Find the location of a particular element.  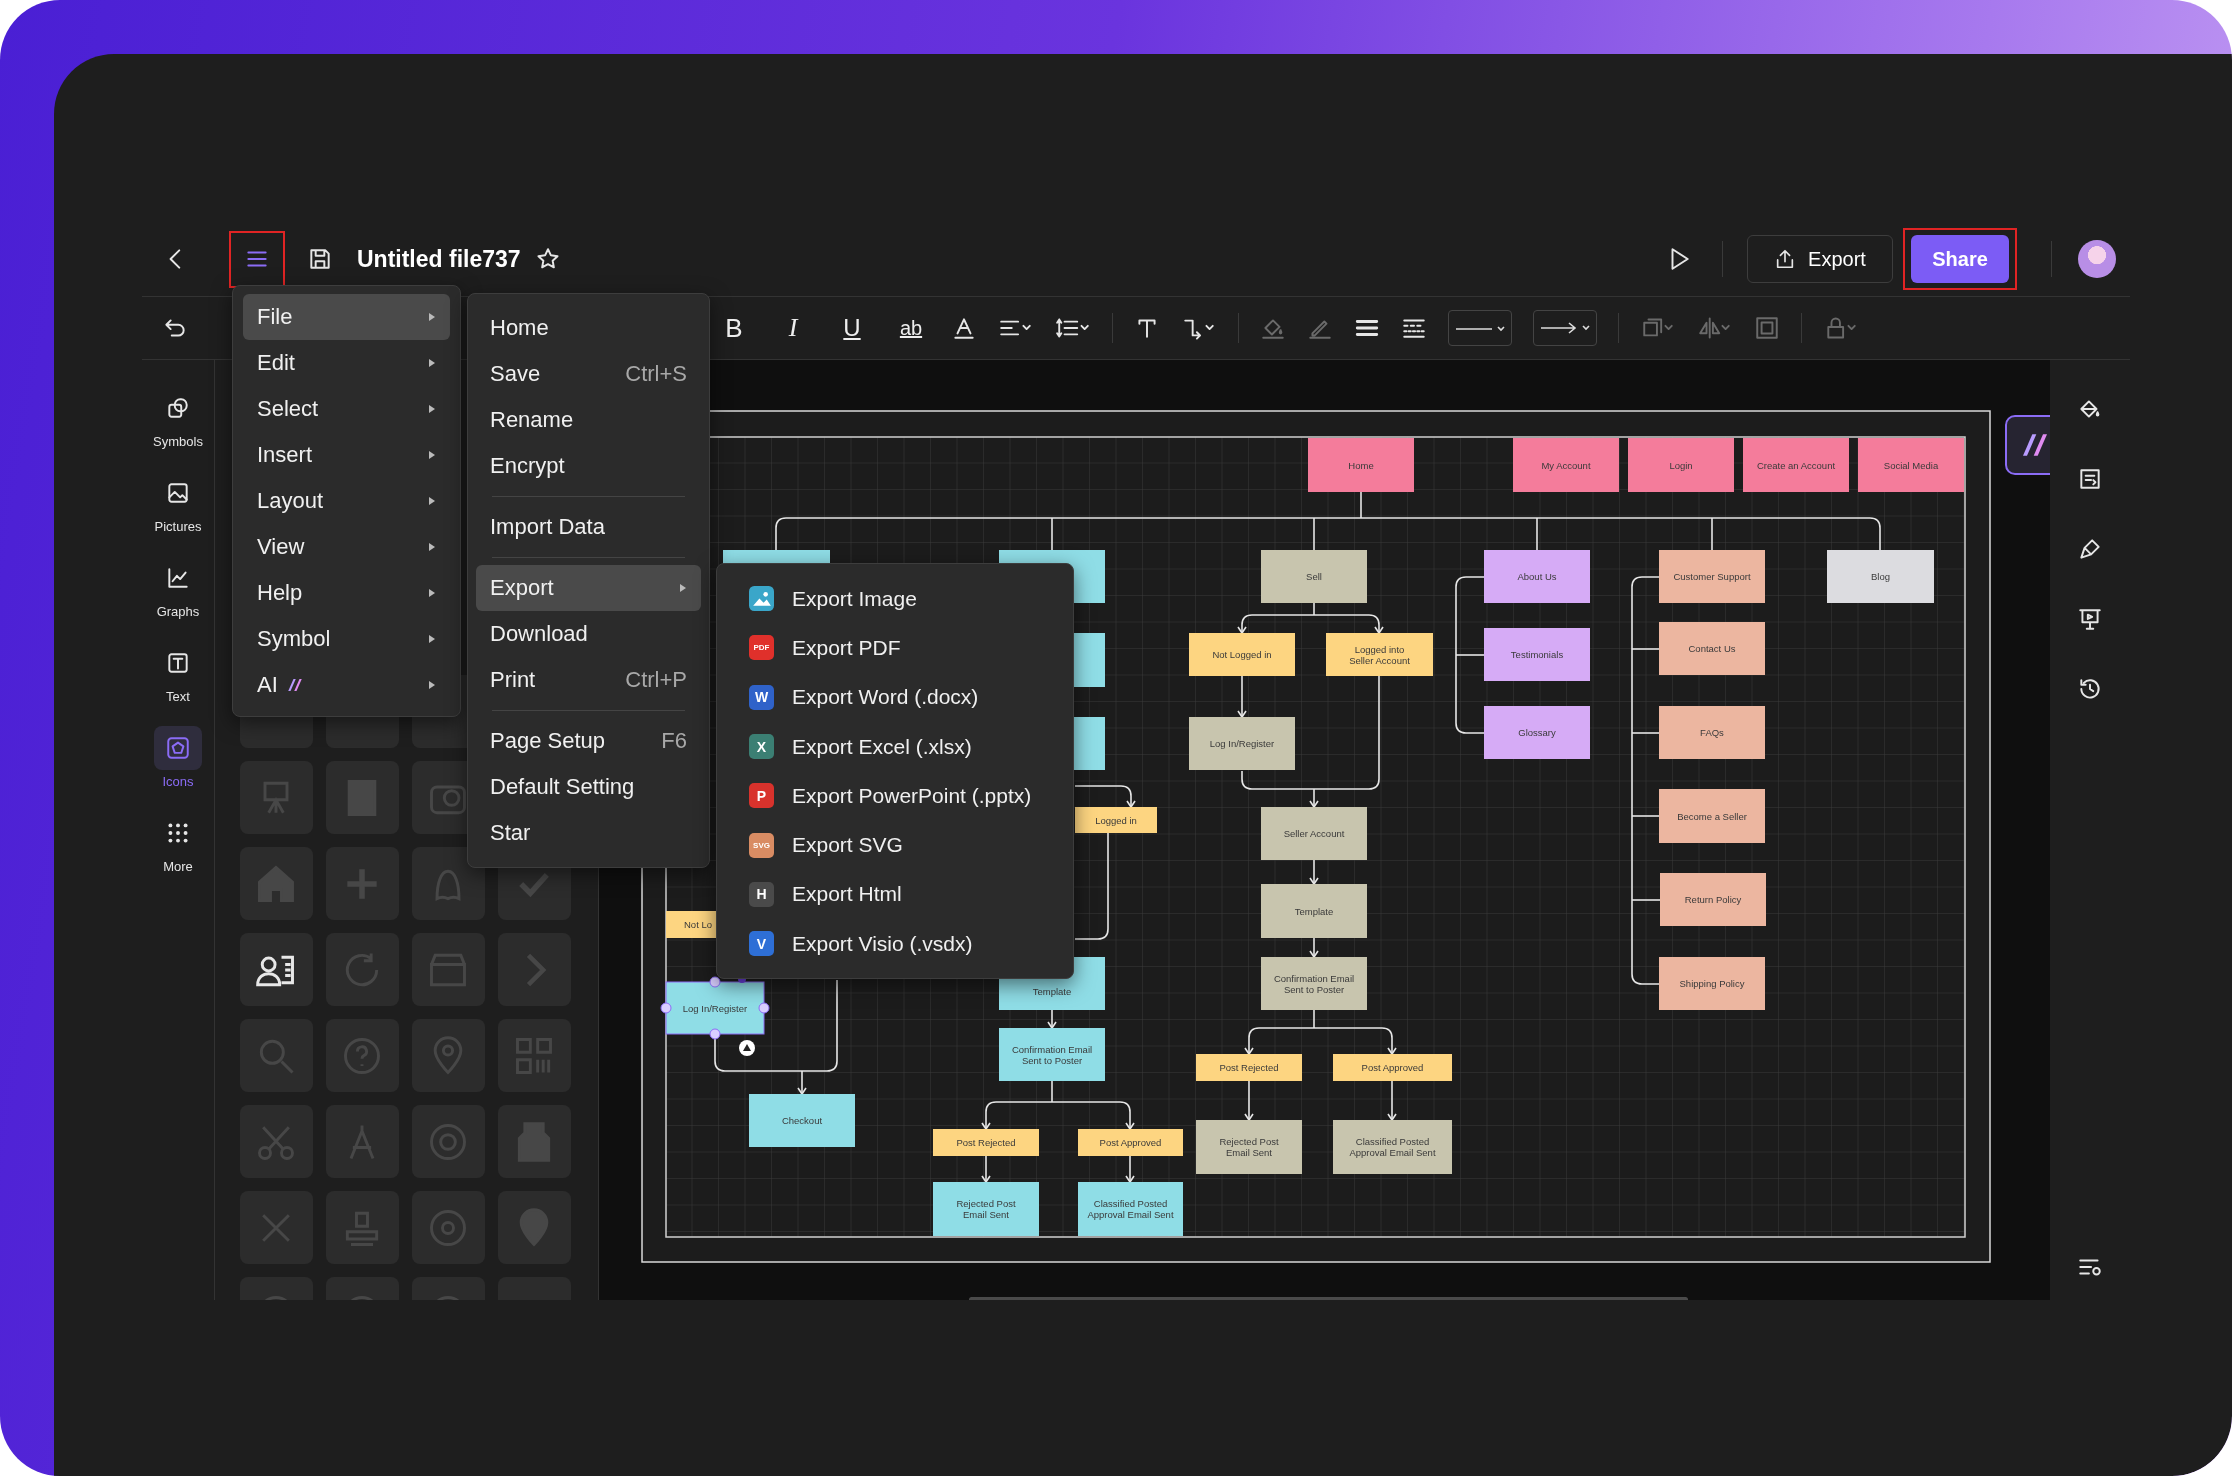

menu-item: Edit is located at coordinates (346, 363).